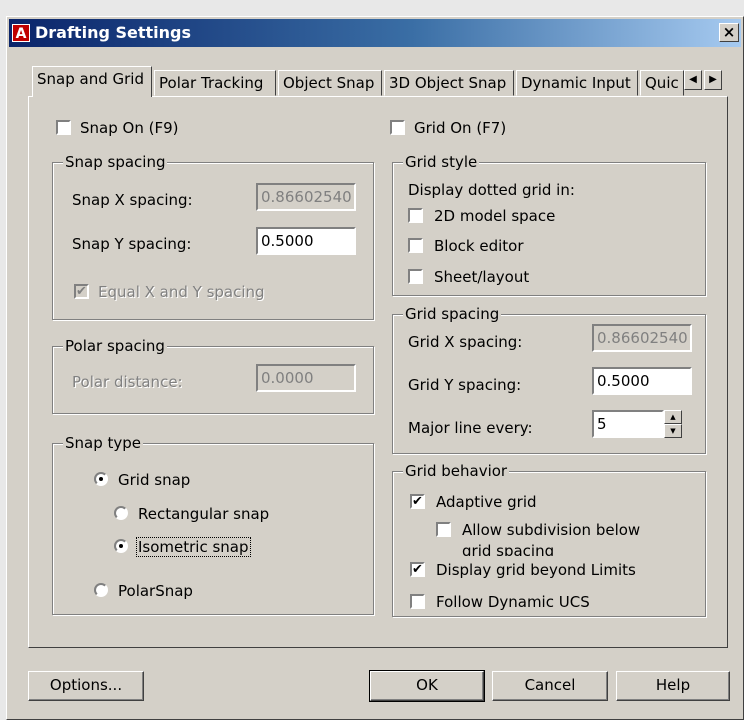 The height and width of the screenshot is (720, 744). I want to click on allow-subdivision-label-line2: grid spacing, so click(508, 548).